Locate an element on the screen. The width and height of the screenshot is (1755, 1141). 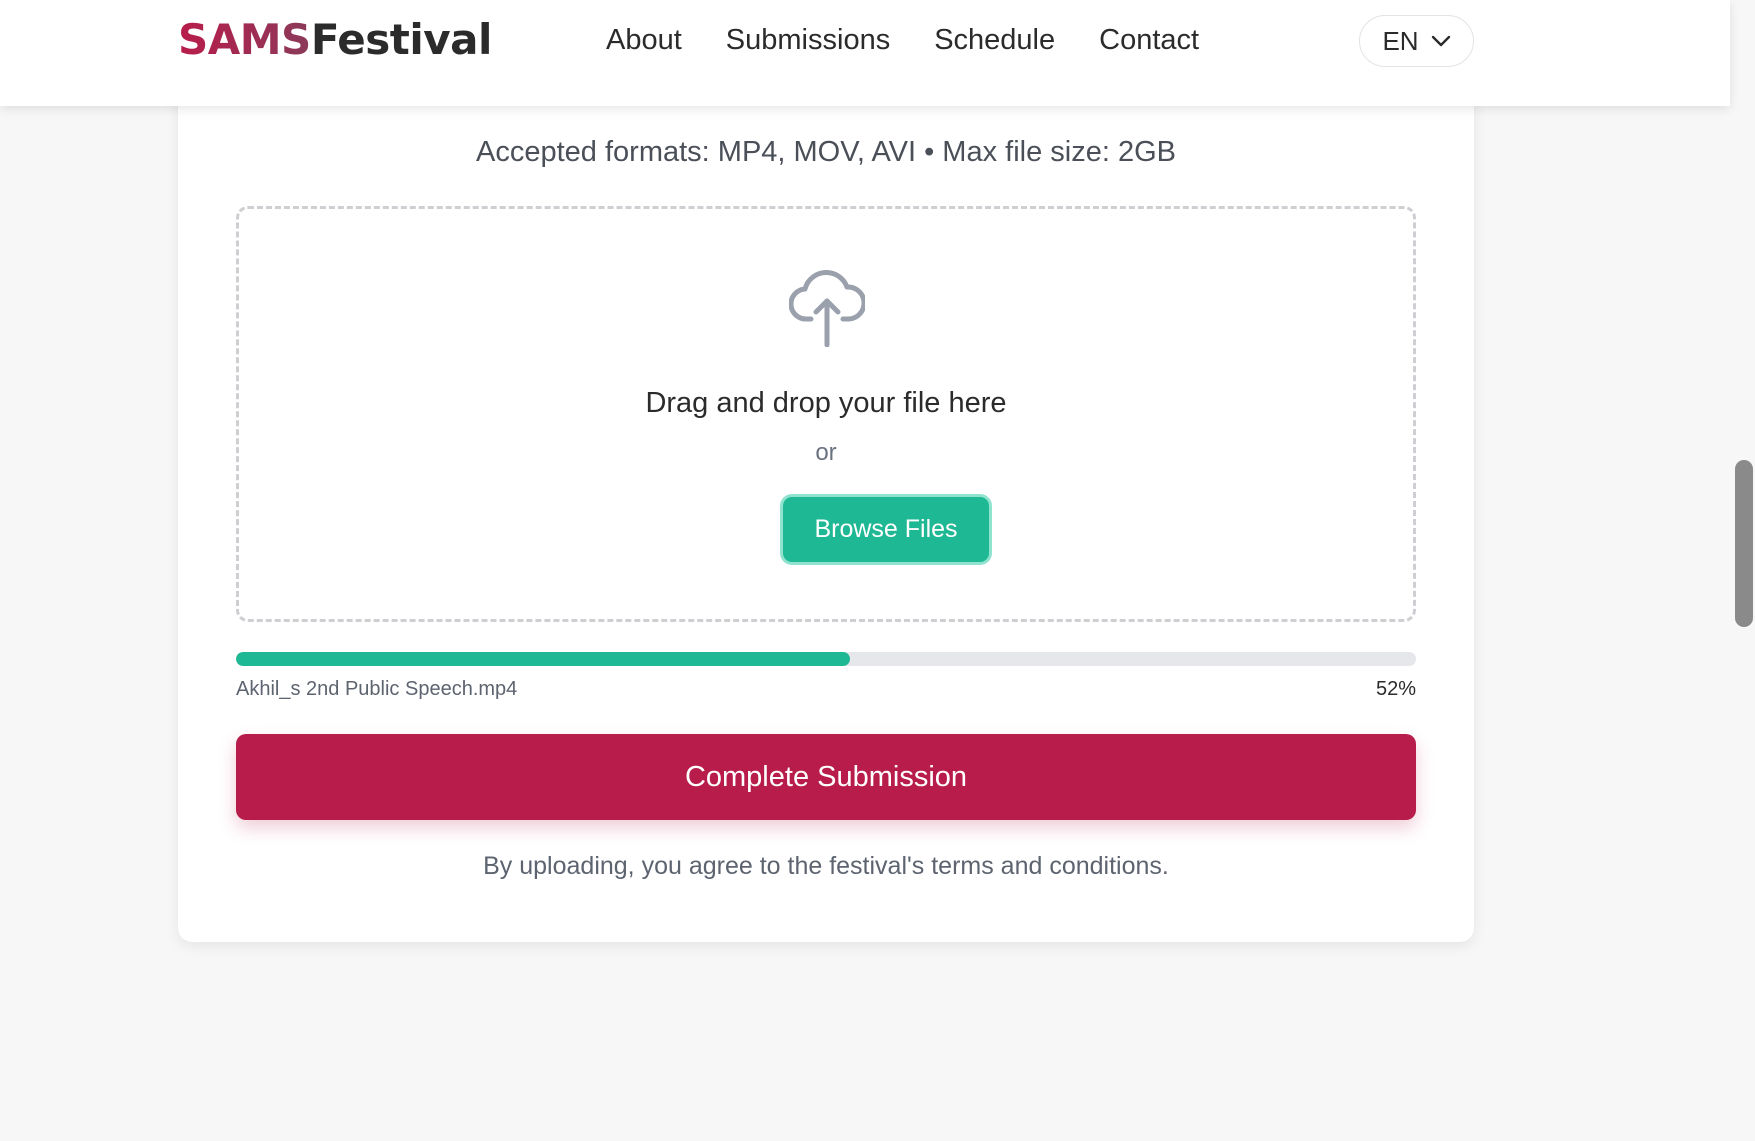
language-selected-value: EN is located at coordinates (1400, 40).